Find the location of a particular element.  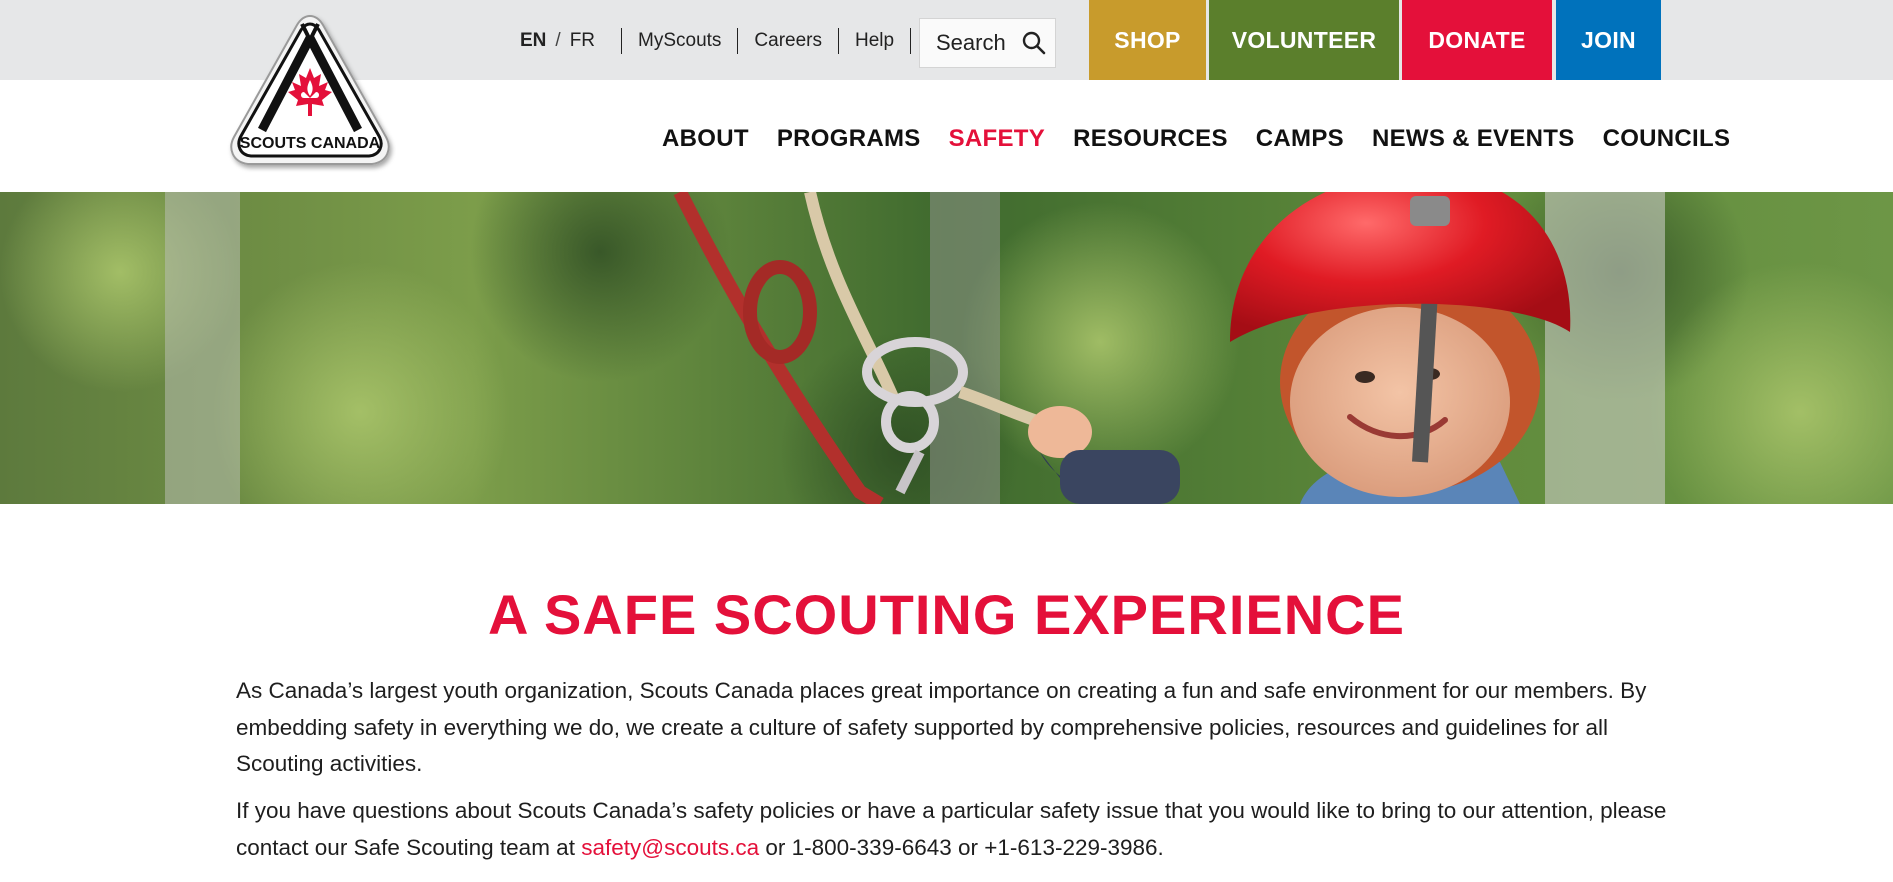

nav-resources: RESOURCES is located at coordinates (1150, 139).